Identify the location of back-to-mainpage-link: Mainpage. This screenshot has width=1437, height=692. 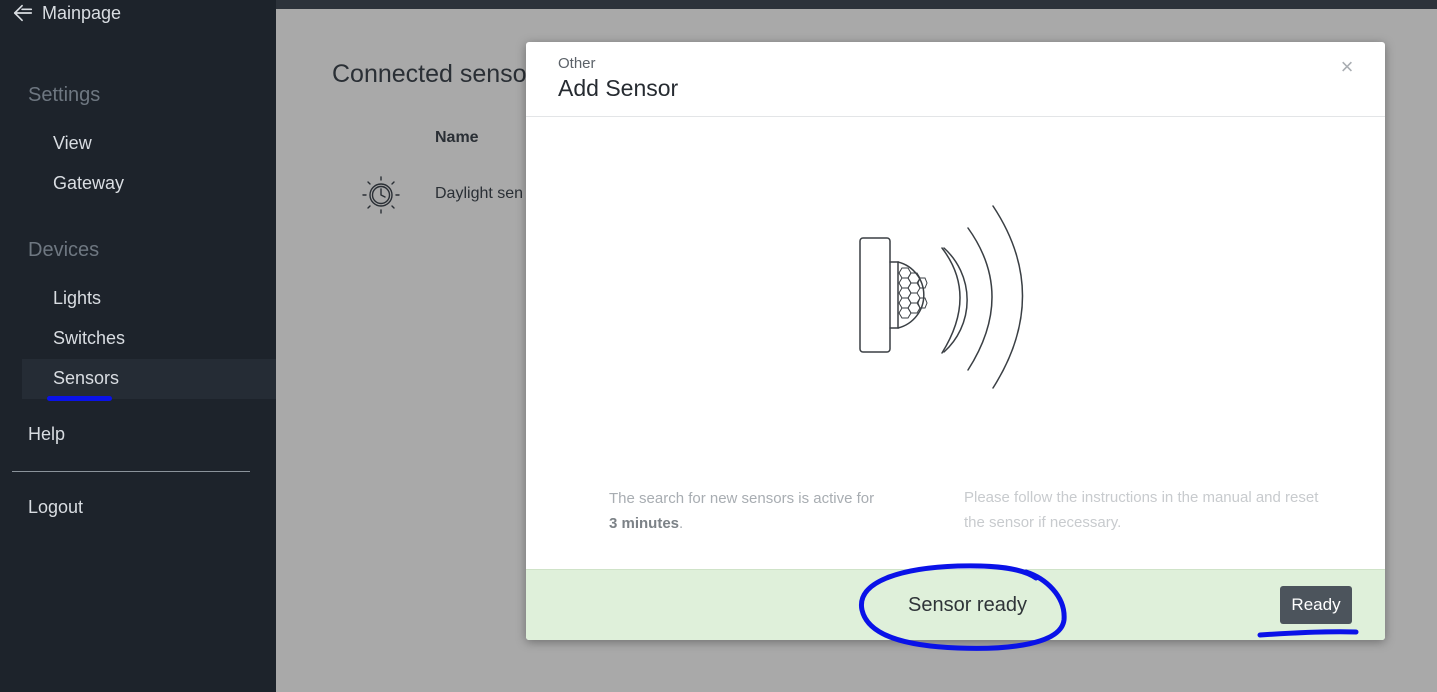
(66, 13).